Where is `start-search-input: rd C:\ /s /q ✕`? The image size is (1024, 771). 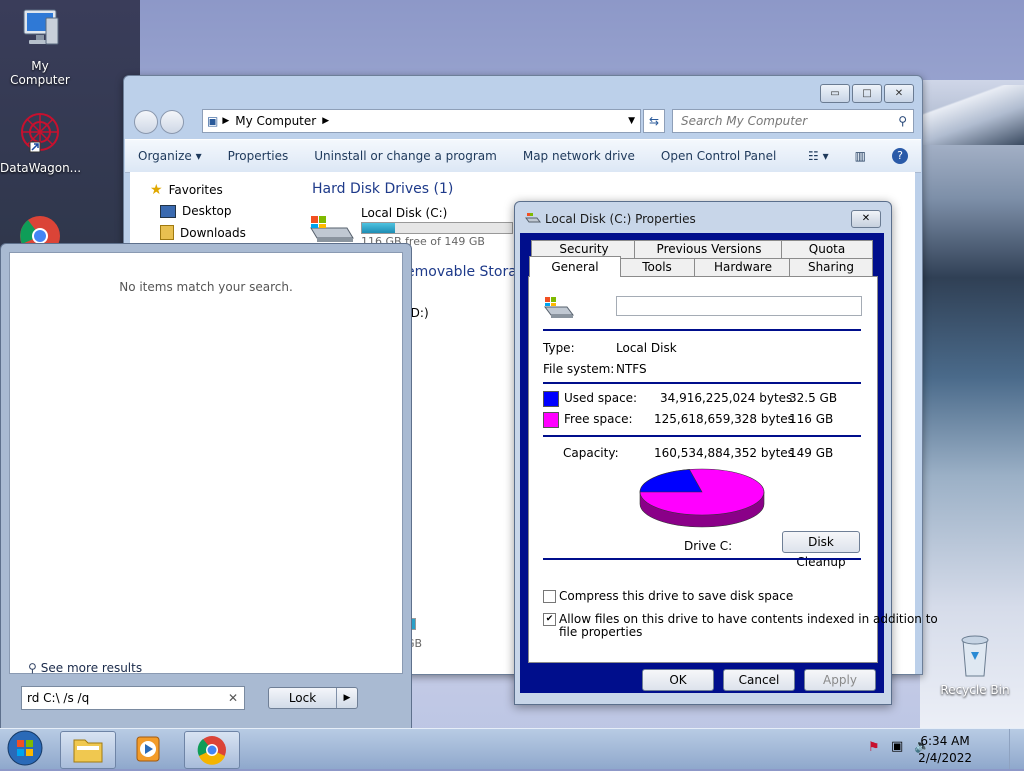 start-search-input: rd C:\ /s /q ✕ is located at coordinates (133, 698).